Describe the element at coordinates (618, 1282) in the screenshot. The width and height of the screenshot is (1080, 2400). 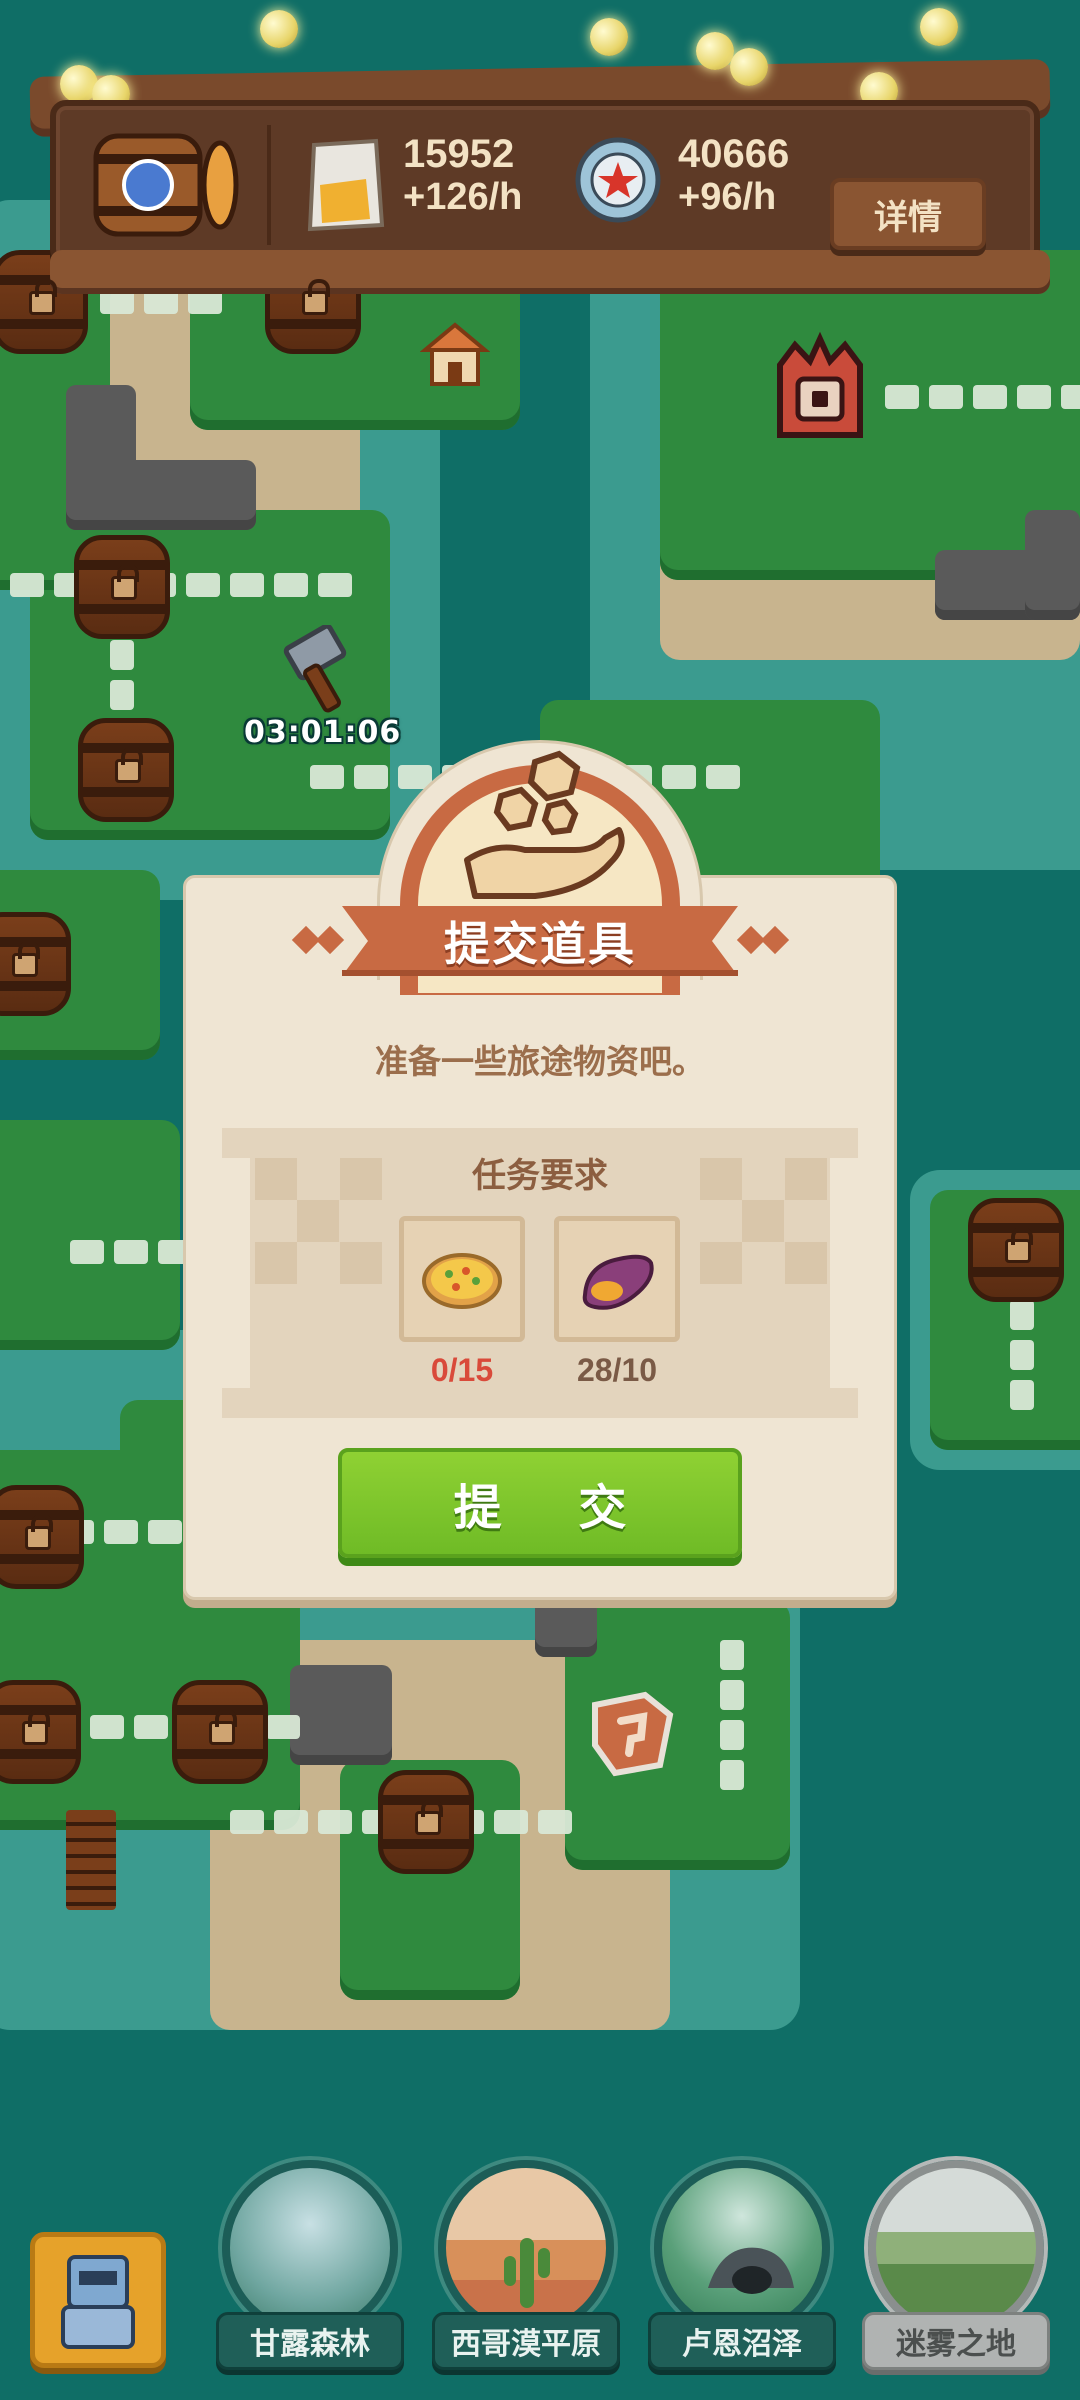
I see `sweet-potato-icon` at that location.